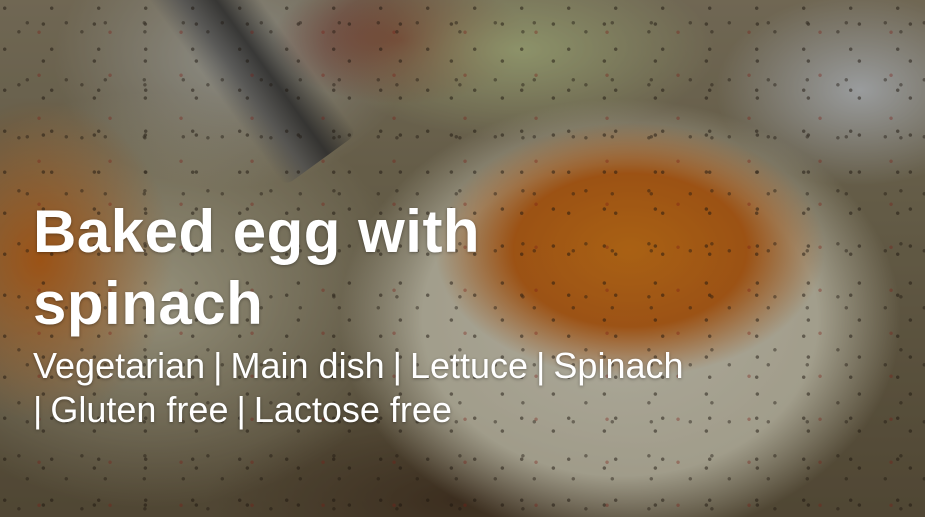 Image resolution: width=925 pixels, height=517 pixels. What do you see at coordinates (618, 365) in the screenshot?
I see `tag-spinach: Spinach` at bounding box center [618, 365].